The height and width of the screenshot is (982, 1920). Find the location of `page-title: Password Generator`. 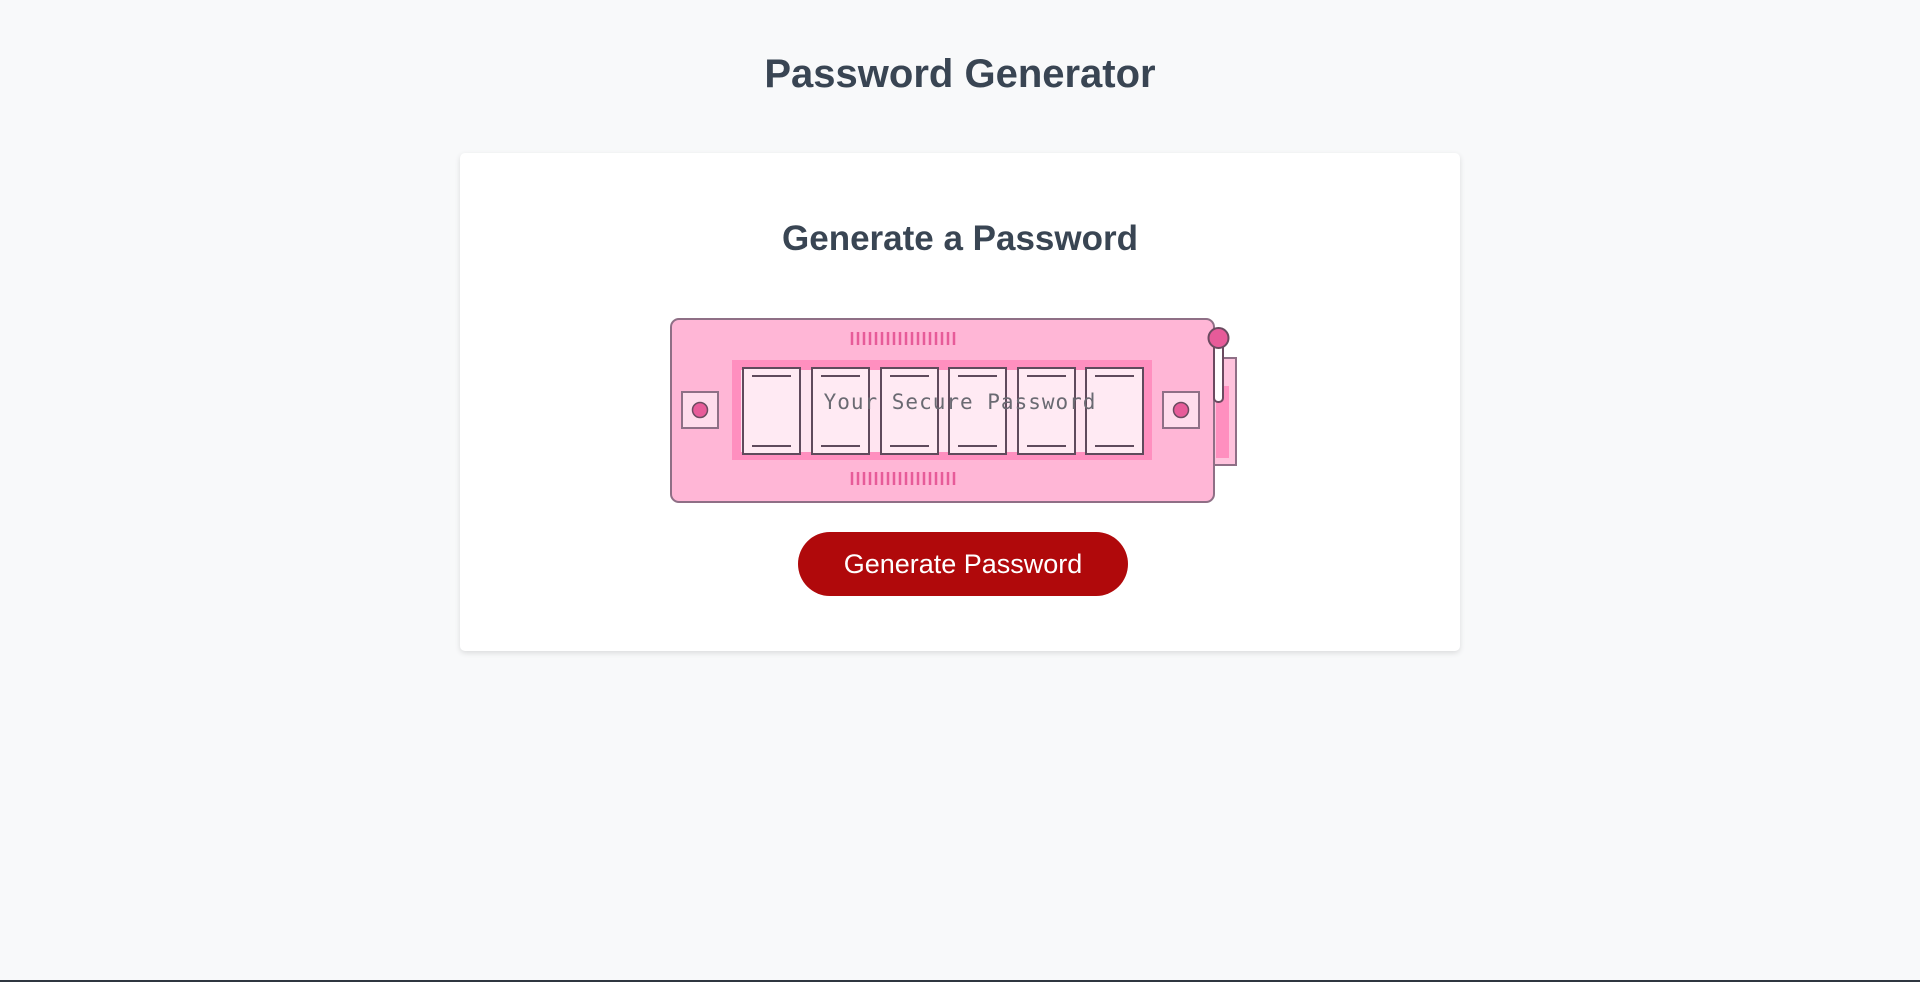

page-title: Password Generator is located at coordinates (960, 74).